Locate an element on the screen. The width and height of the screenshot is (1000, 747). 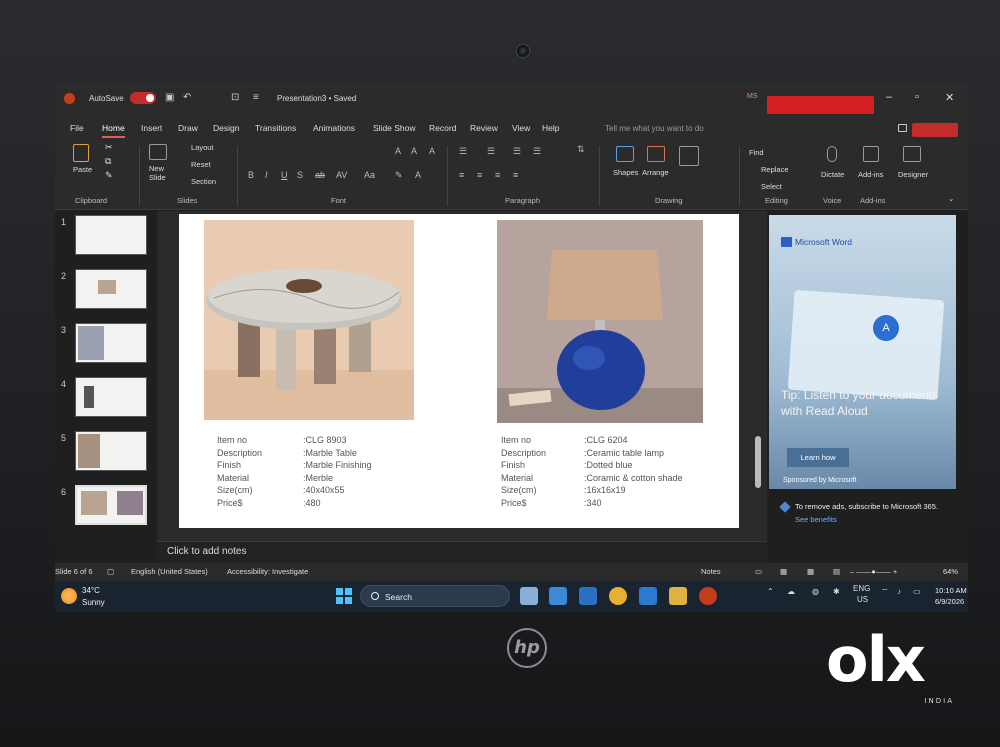
onedrive-icon: ☁ is located at coordinates (791, 591).